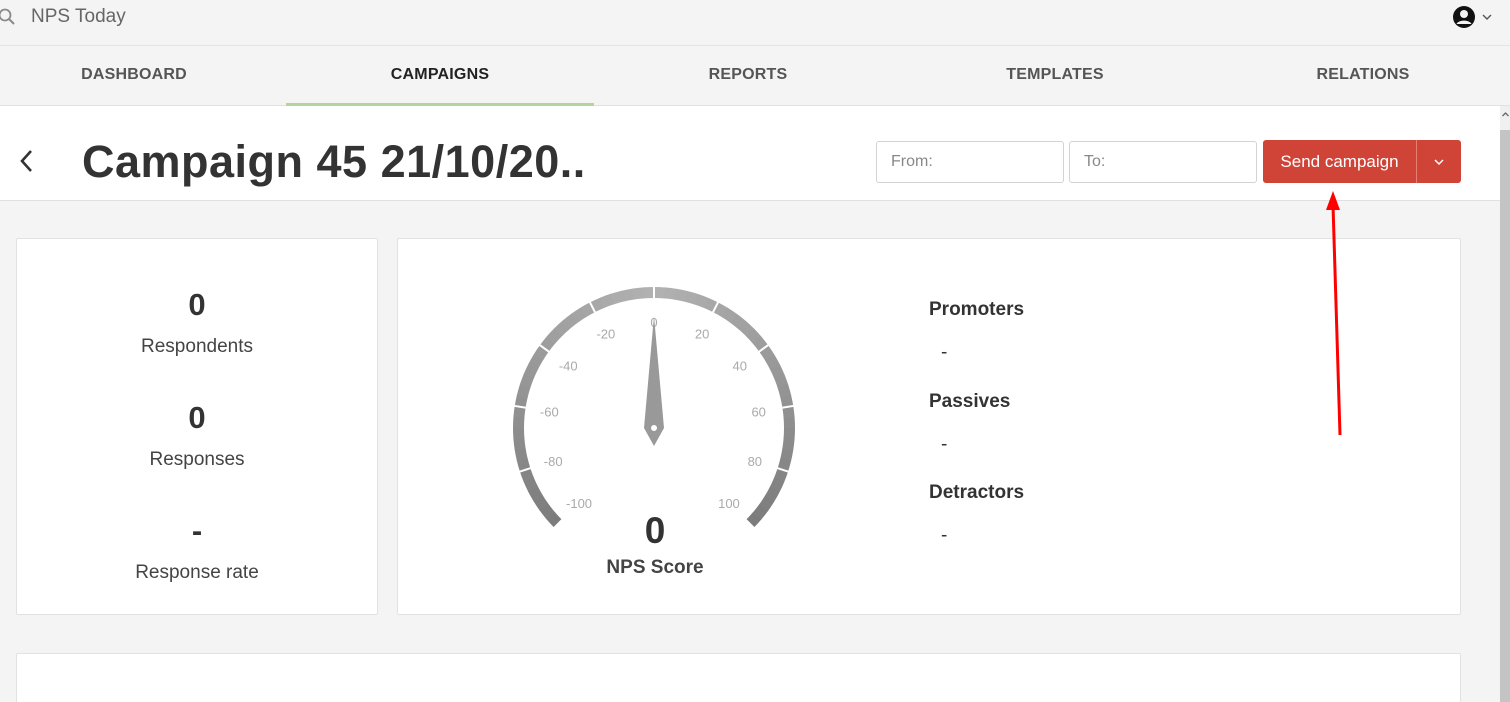  Describe the element at coordinates (740, 366) in the screenshot. I see `gauge-tick-label: 40` at that location.